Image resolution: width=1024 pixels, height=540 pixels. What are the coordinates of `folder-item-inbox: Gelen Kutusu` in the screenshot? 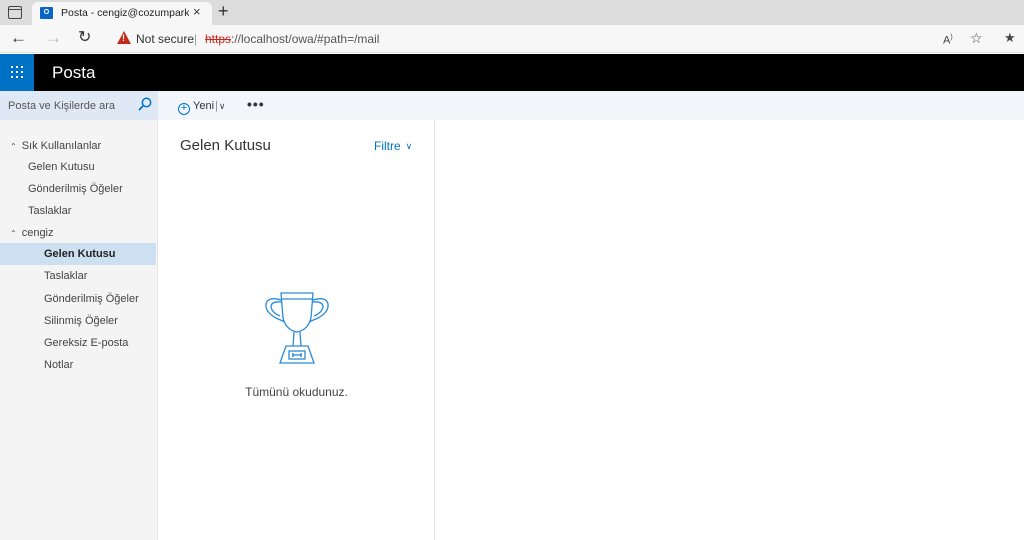 It's located at (78, 254).